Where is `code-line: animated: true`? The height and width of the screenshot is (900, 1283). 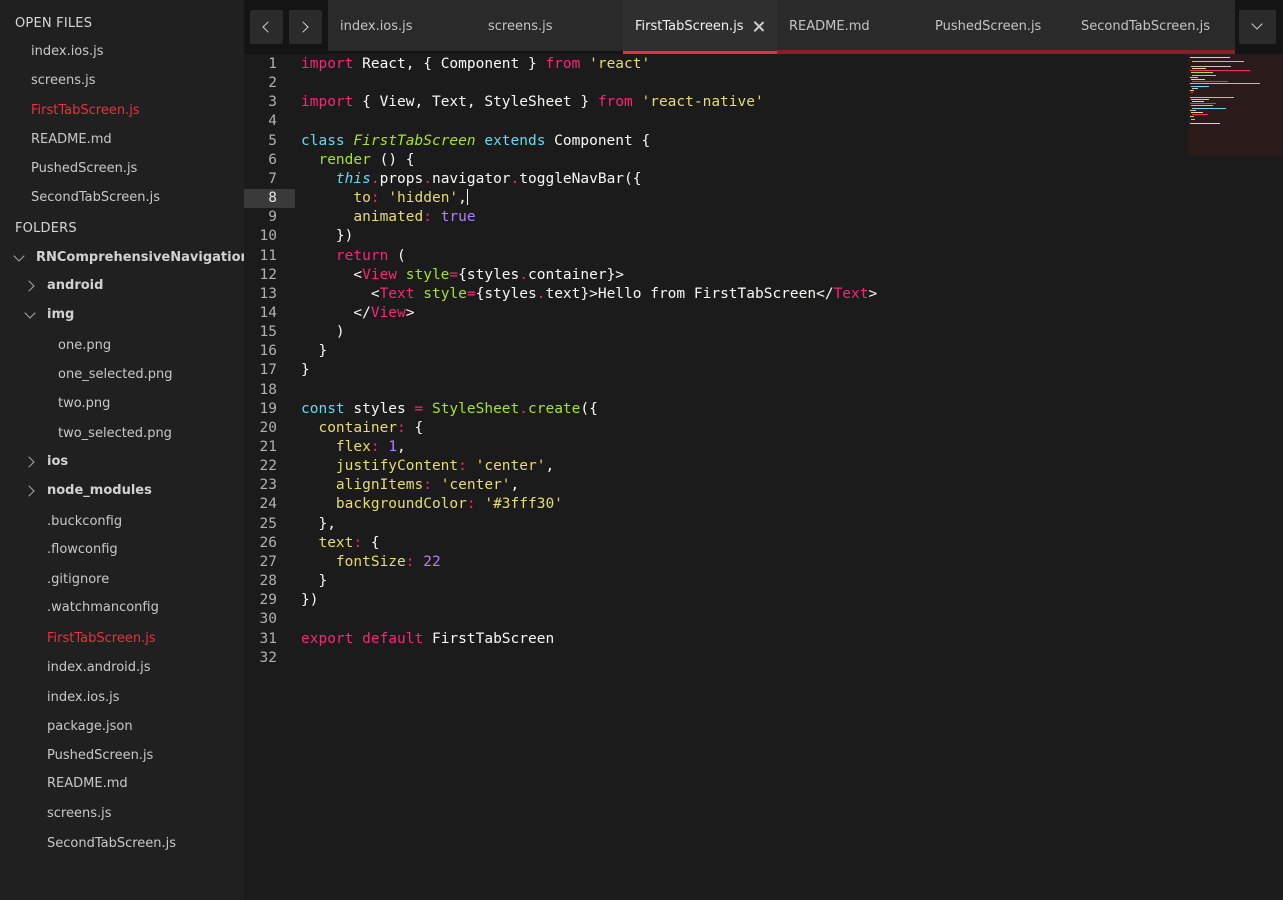
code-line: animated: true is located at coordinates (388, 217).